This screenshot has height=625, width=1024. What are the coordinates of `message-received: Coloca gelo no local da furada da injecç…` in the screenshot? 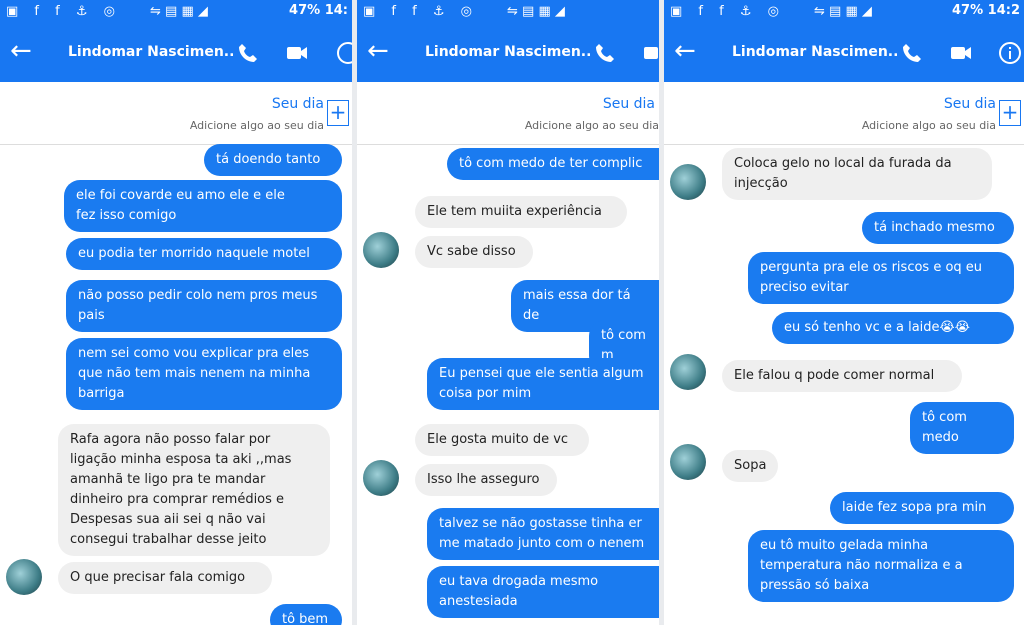 It's located at (857, 174).